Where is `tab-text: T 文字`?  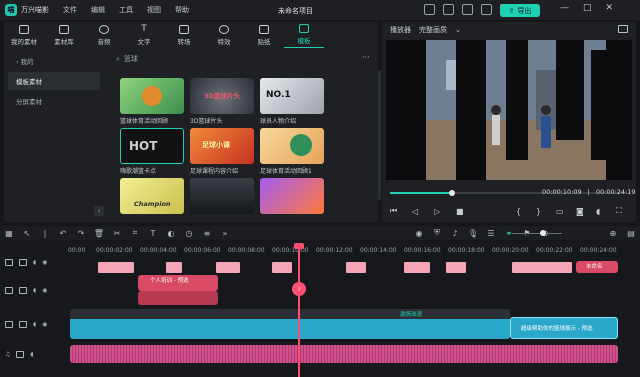
tab-text: T 文字 is located at coordinates (144, 35).